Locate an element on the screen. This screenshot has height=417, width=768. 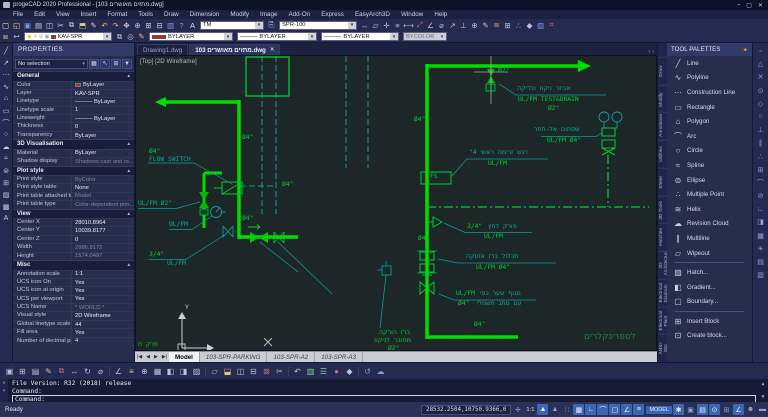
markup-icon: ● is located at coordinates (336, 371).